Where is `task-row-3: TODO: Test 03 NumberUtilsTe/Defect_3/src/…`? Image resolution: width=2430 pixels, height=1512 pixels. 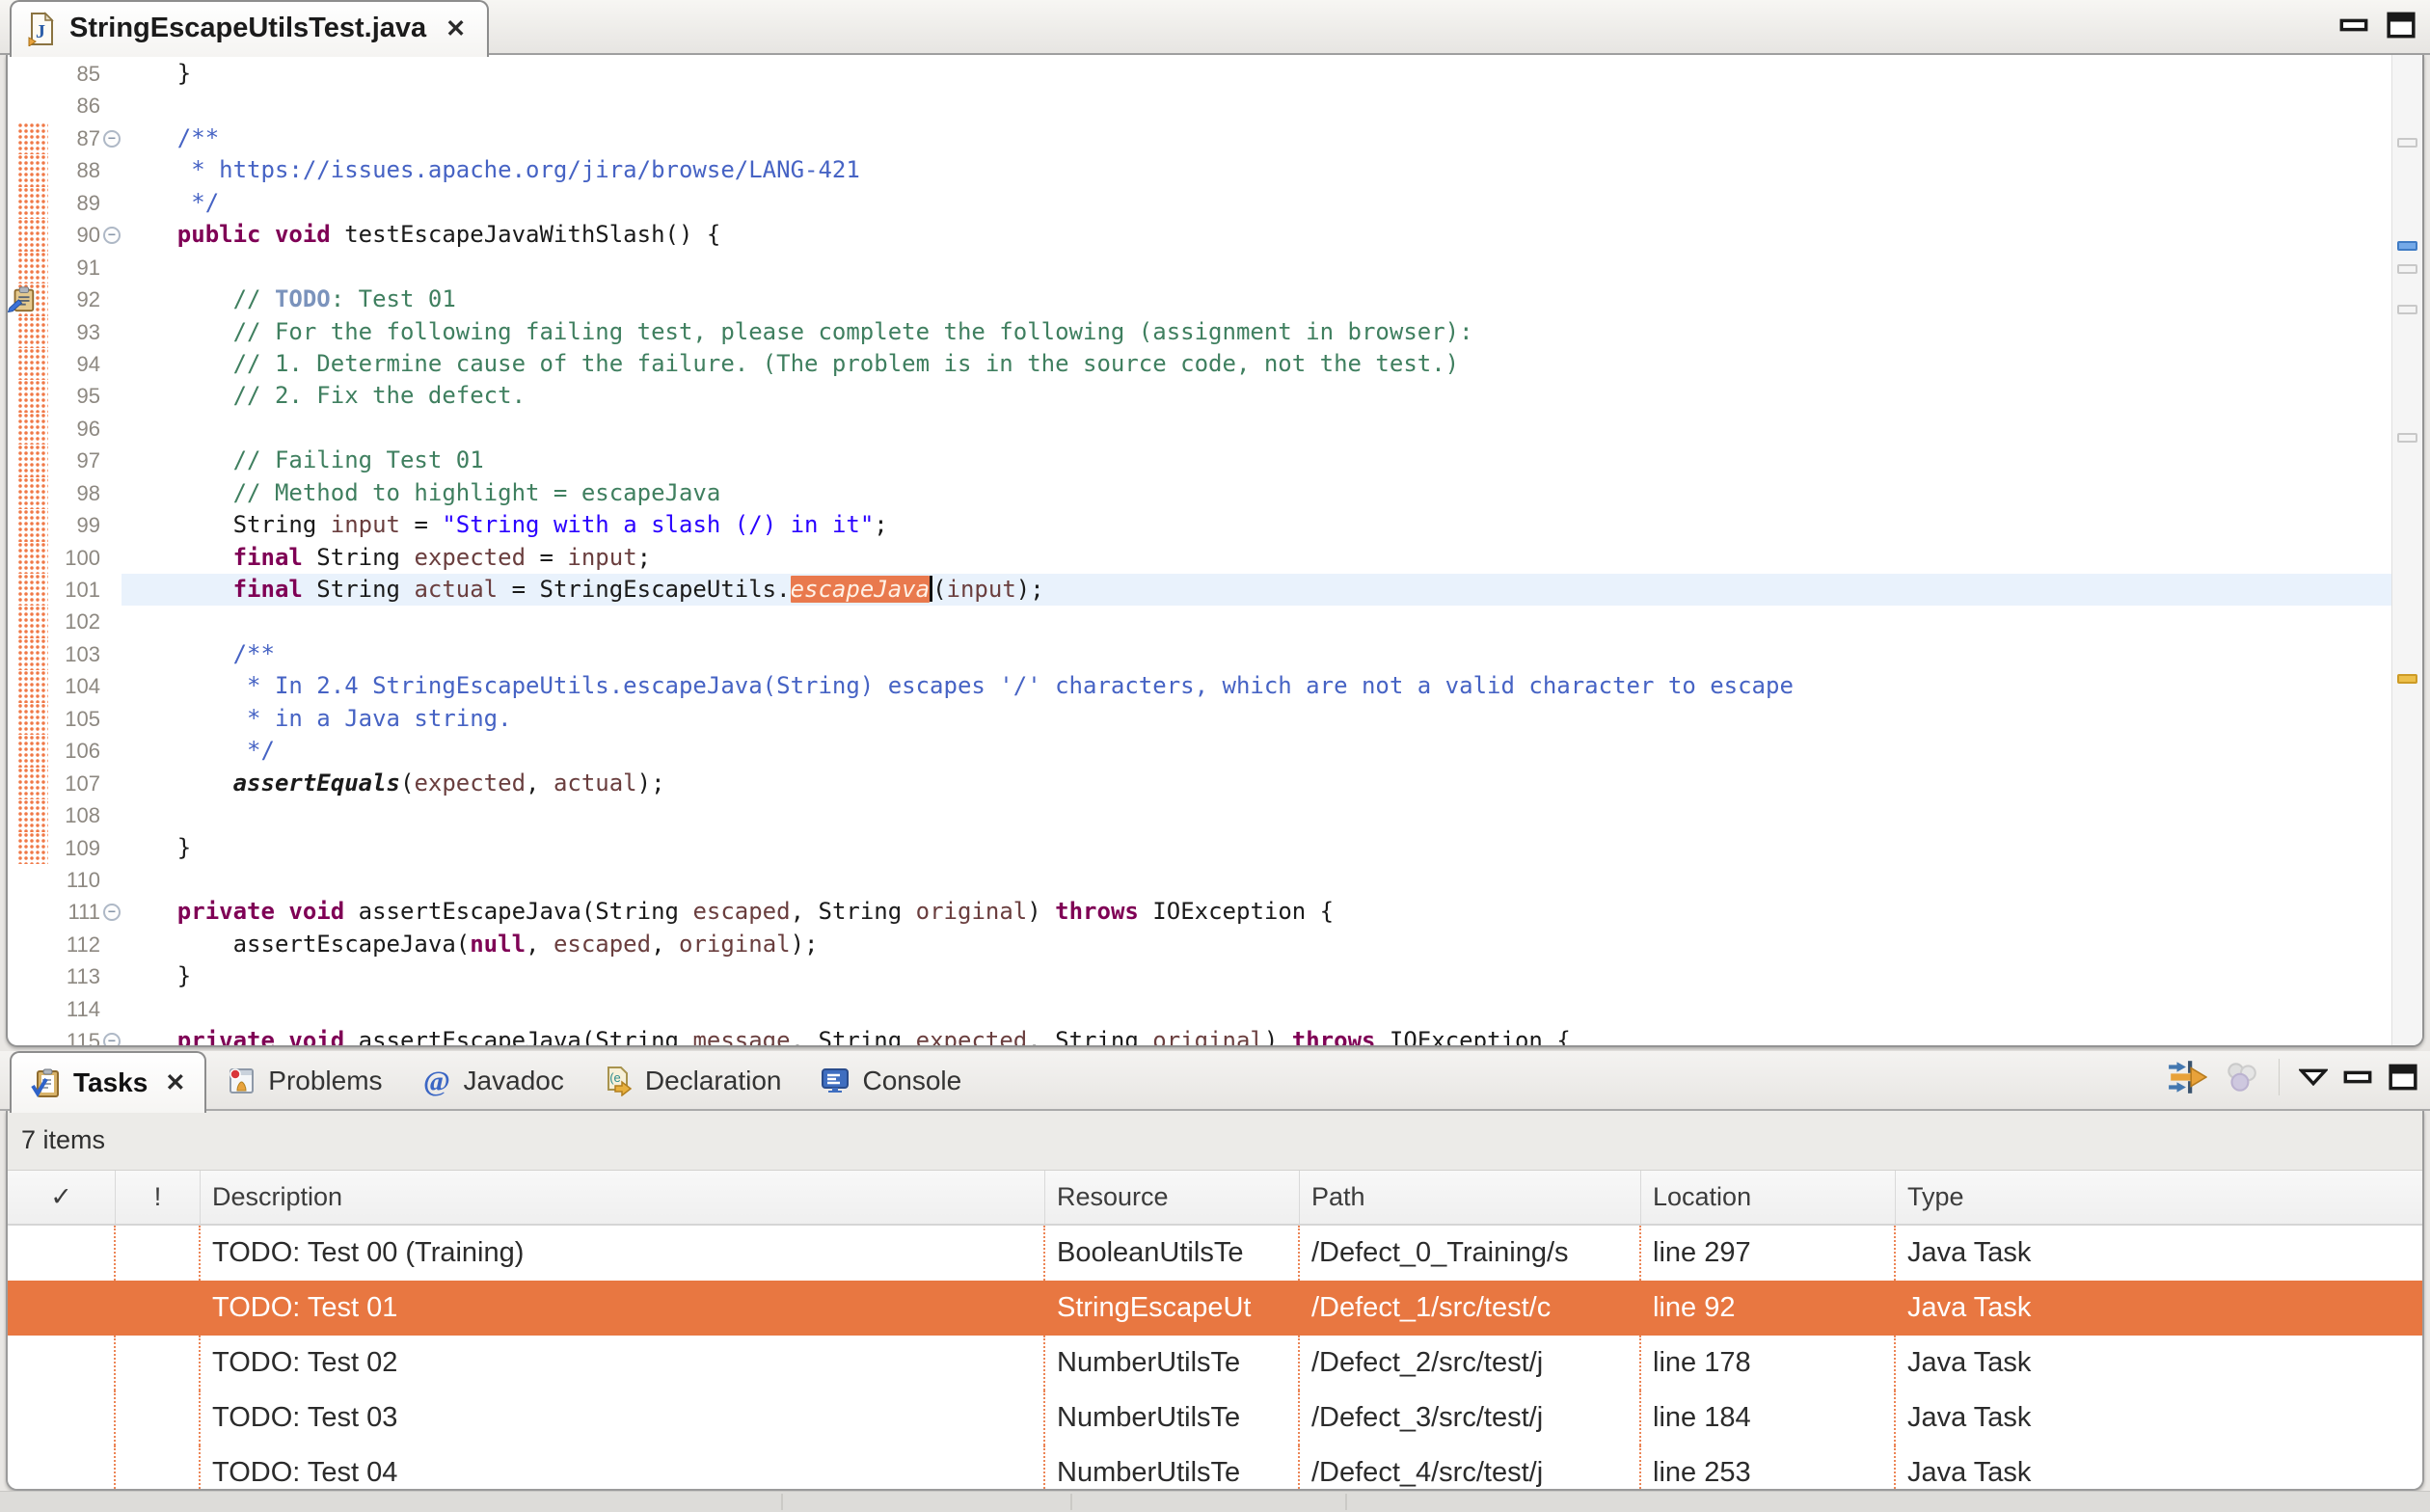 task-row-3: TODO: Test 03 NumberUtilsTe/Defect_3/src/… is located at coordinates (1215, 1417).